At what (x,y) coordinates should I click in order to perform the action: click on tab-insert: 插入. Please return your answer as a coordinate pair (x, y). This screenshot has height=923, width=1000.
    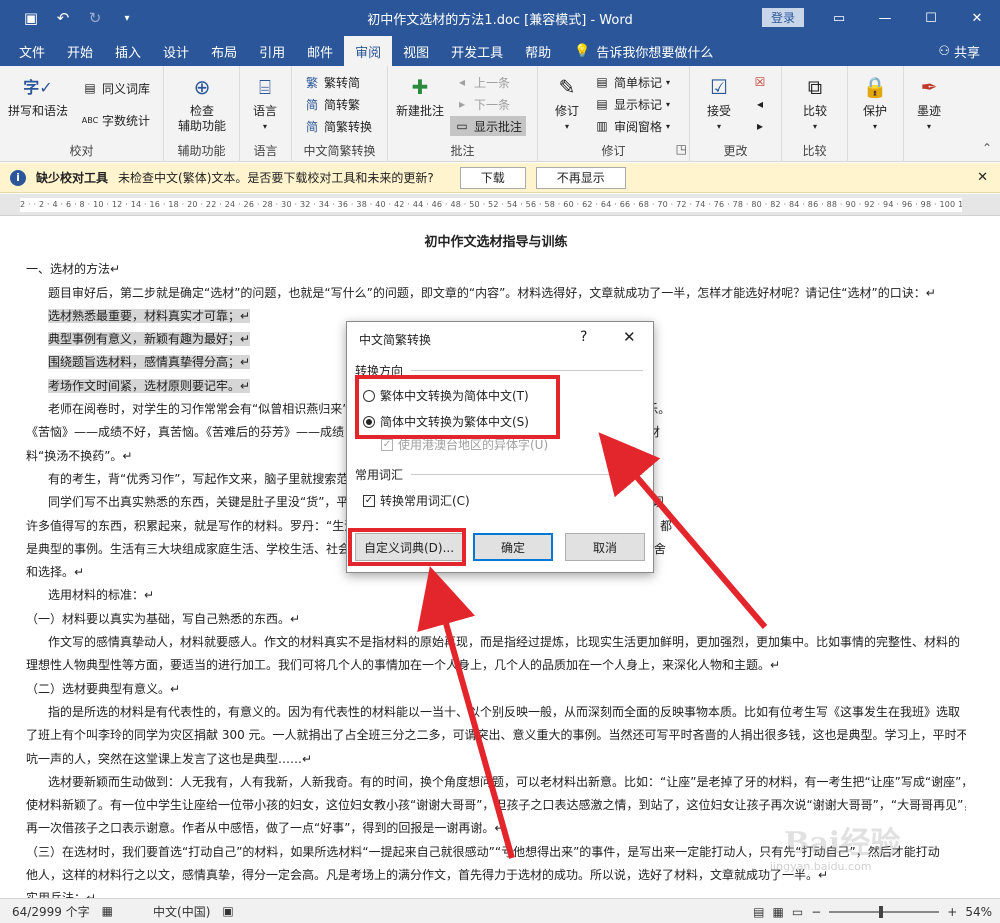
    Looking at the image, I should click on (128, 51).